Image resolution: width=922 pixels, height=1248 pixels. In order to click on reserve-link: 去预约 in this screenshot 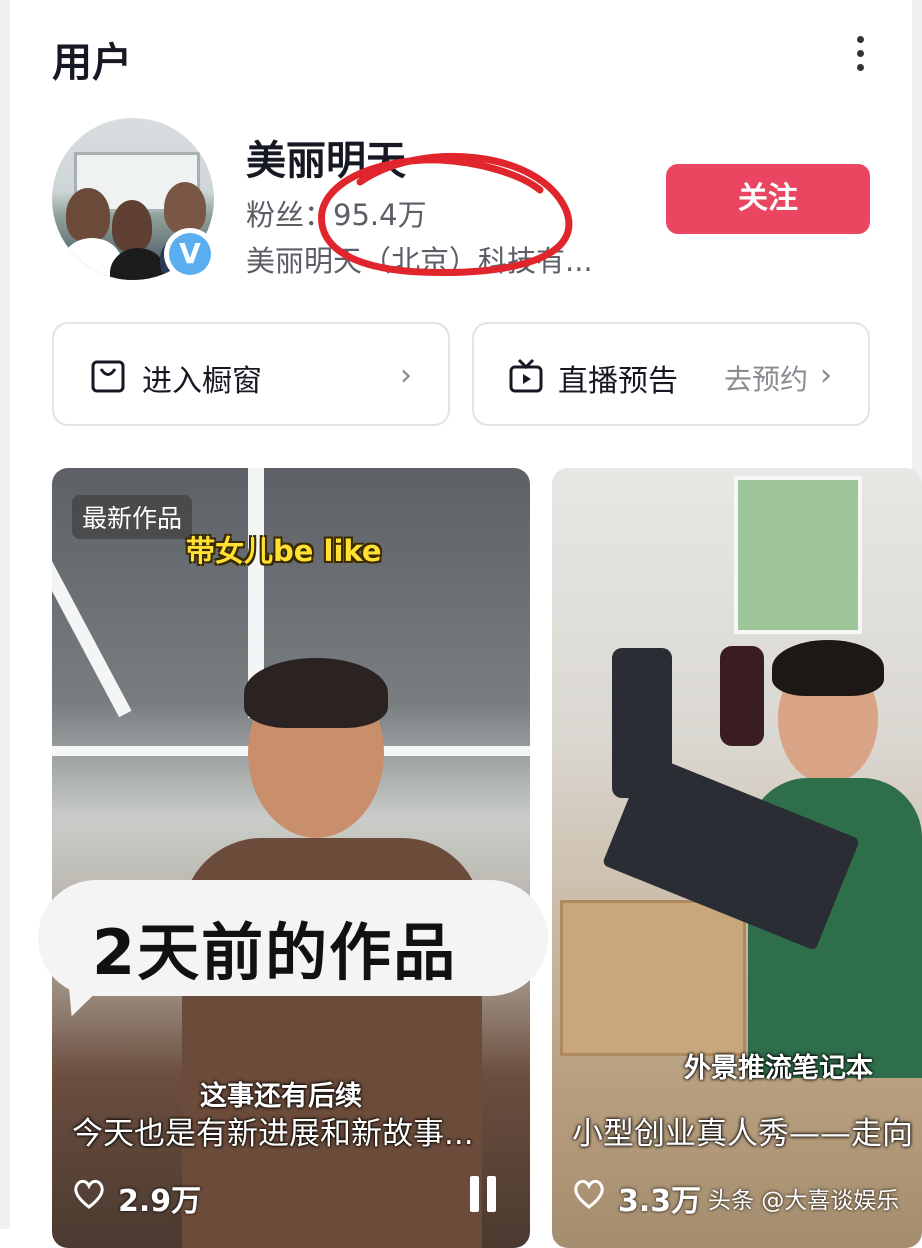, I will do `click(766, 378)`.